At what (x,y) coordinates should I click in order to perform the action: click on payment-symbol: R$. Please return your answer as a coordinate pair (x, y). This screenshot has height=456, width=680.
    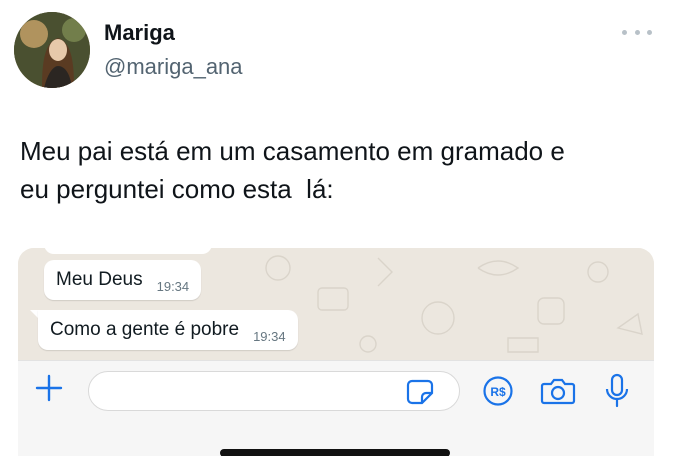
    Looking at the image, I should click on (498, 392).